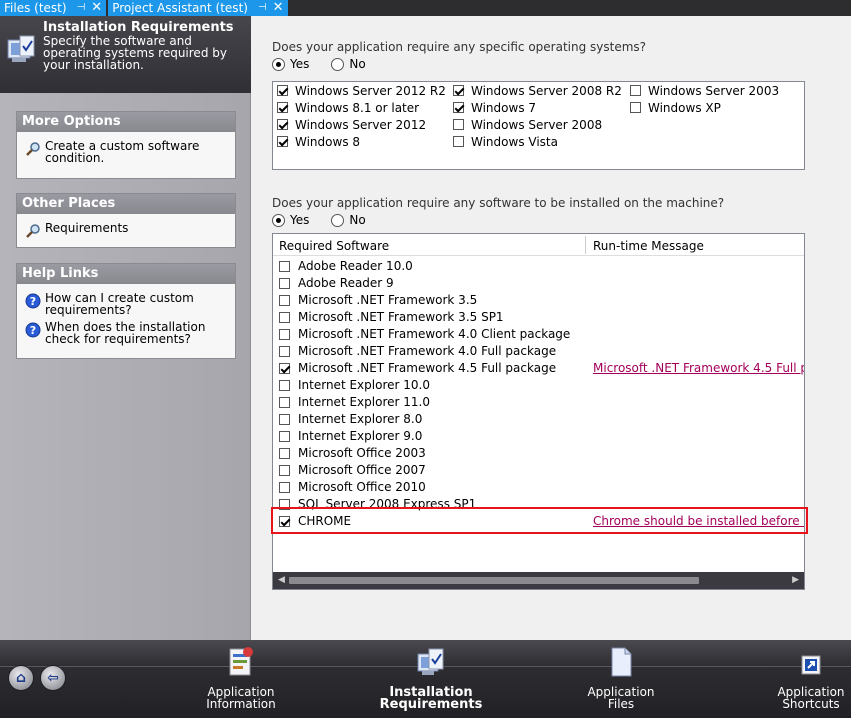 This screenshot has height=718, width=851. Describe the element at coordinates (361, 141) in the screenshot. I see `os-option: Windows 8` at that location.